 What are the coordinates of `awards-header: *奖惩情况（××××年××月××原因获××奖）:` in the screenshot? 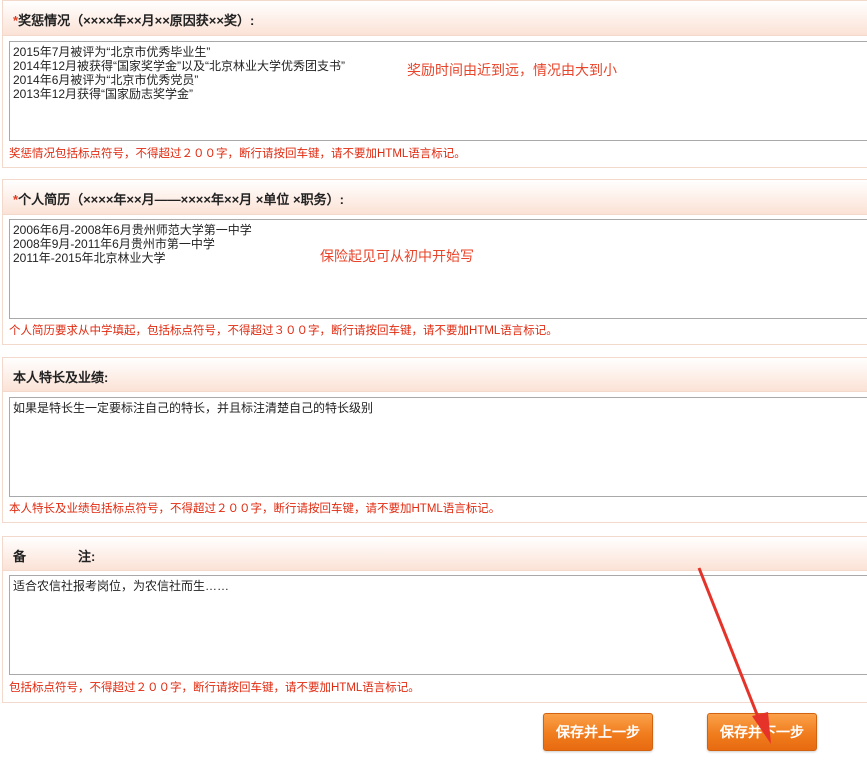 It's located at (435, 18).